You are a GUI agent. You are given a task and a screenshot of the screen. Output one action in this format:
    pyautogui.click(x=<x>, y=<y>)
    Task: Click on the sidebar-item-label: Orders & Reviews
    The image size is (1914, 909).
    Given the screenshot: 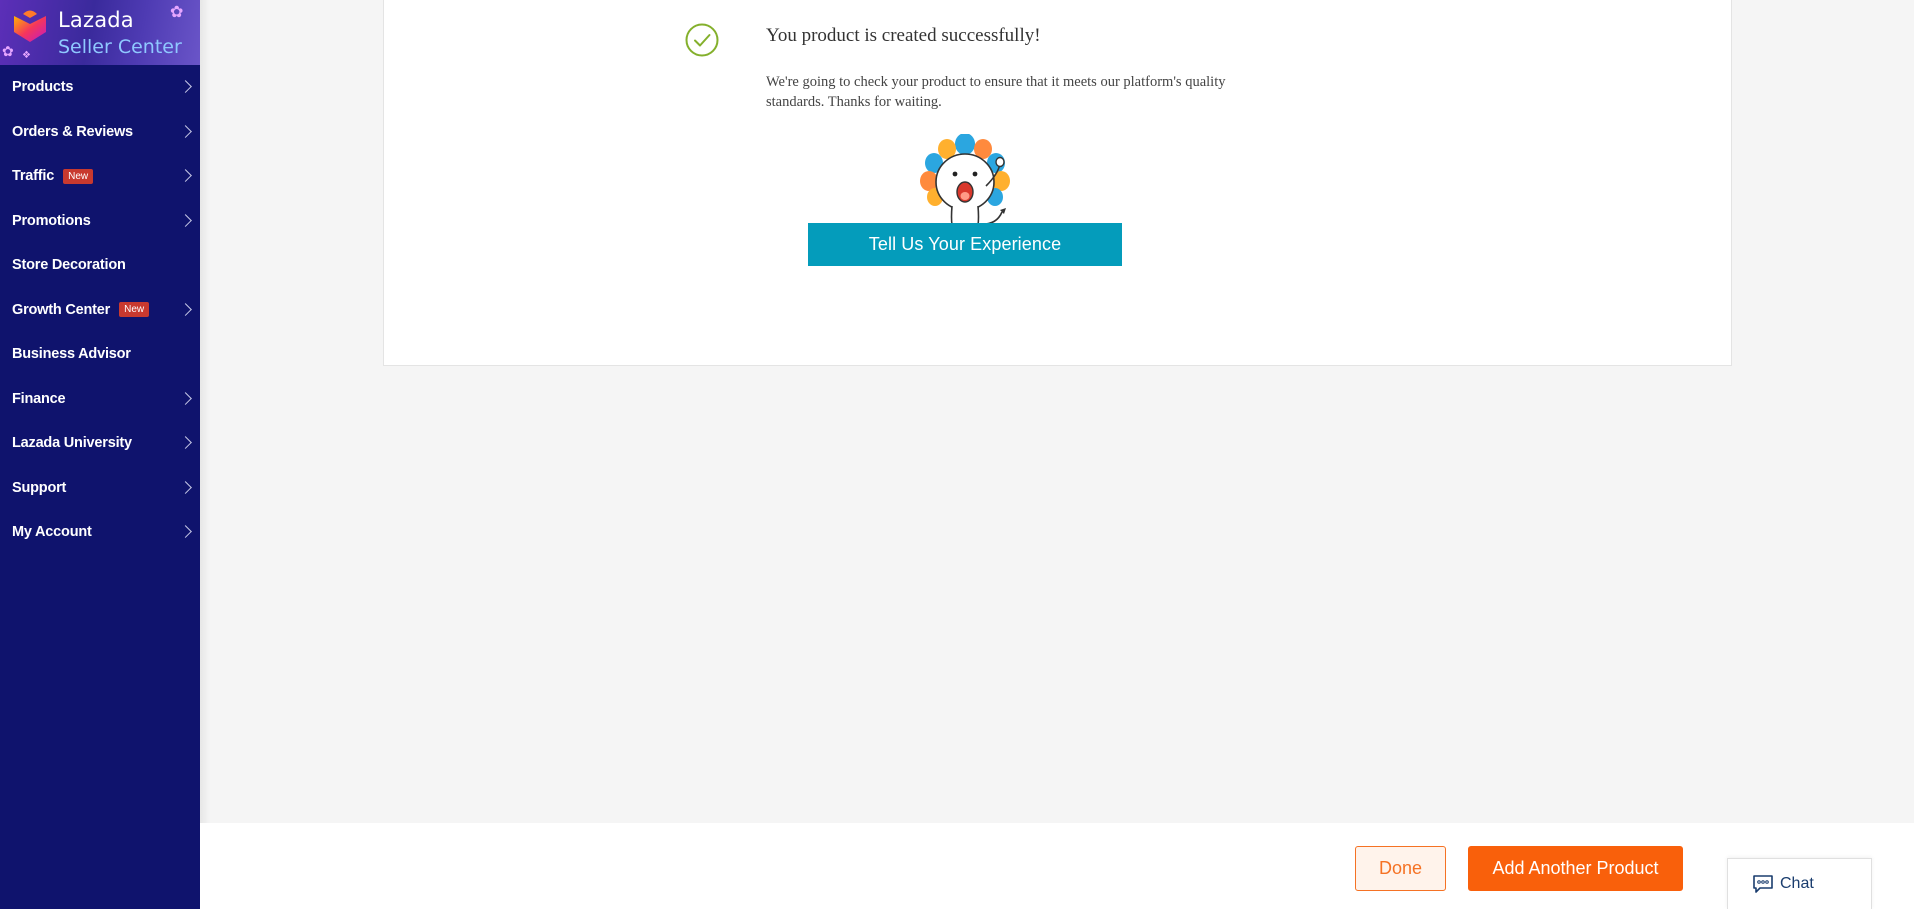 What is the action you would take?
    pyautogui.click(x=72, y=131)
    